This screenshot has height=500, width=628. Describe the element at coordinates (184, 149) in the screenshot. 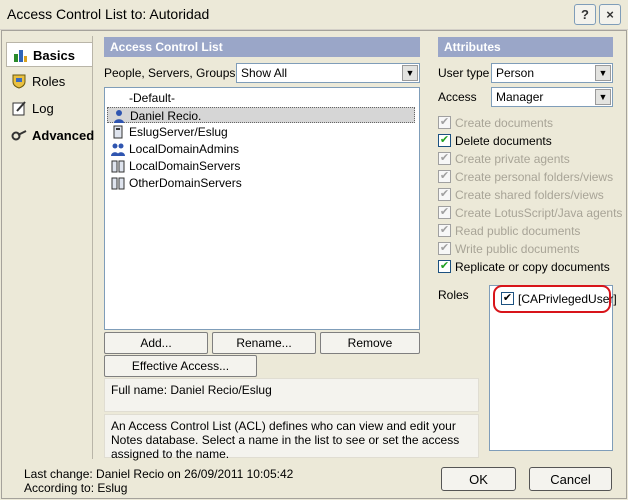

I see `list-item-label: LocalDomainAdmins` at that location.